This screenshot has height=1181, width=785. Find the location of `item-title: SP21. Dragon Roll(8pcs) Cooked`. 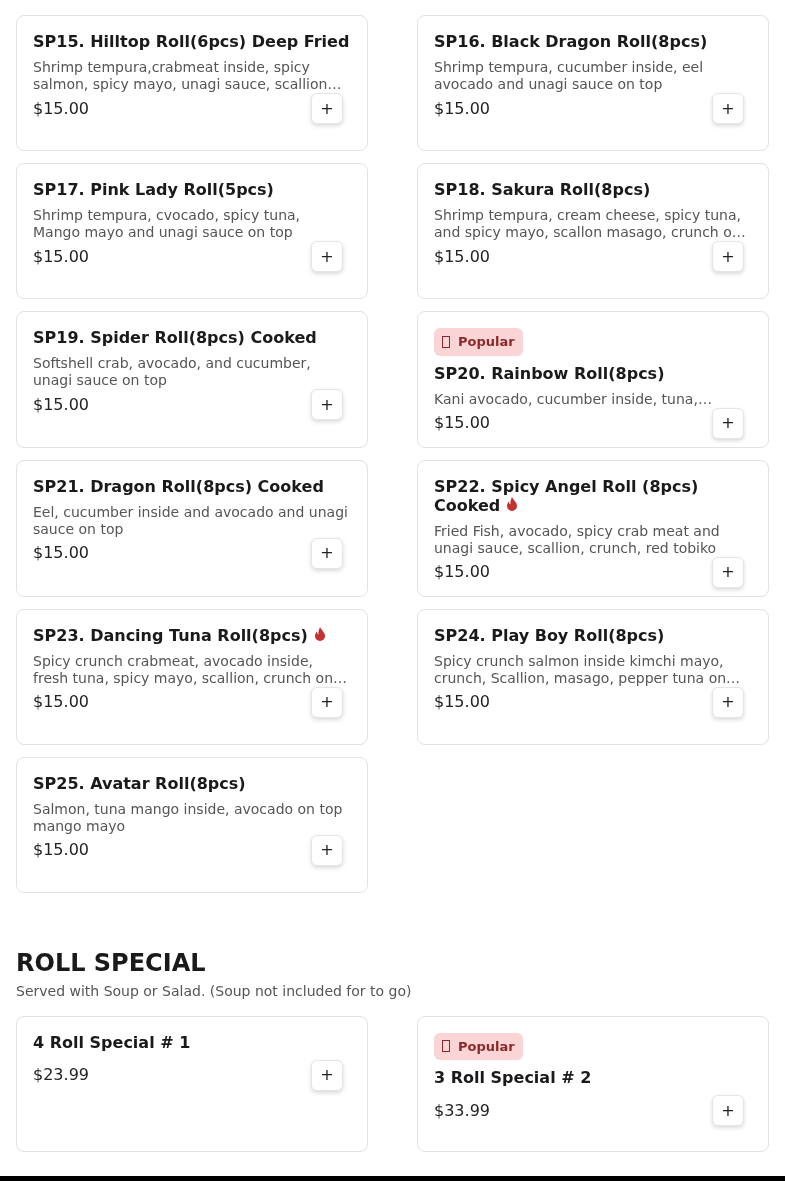

item-title: SP21. Dragon Roll(8pcs) Cooked is located at coordinates (179, 486).